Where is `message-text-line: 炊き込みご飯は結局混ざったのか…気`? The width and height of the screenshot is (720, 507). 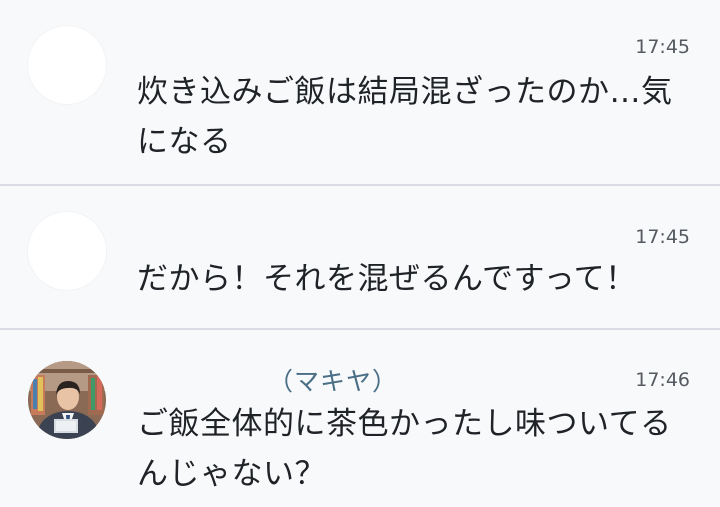
message-text-line: 炊き込みご飯は結局混ざったのか…気 is located at coordinates (405, 92).